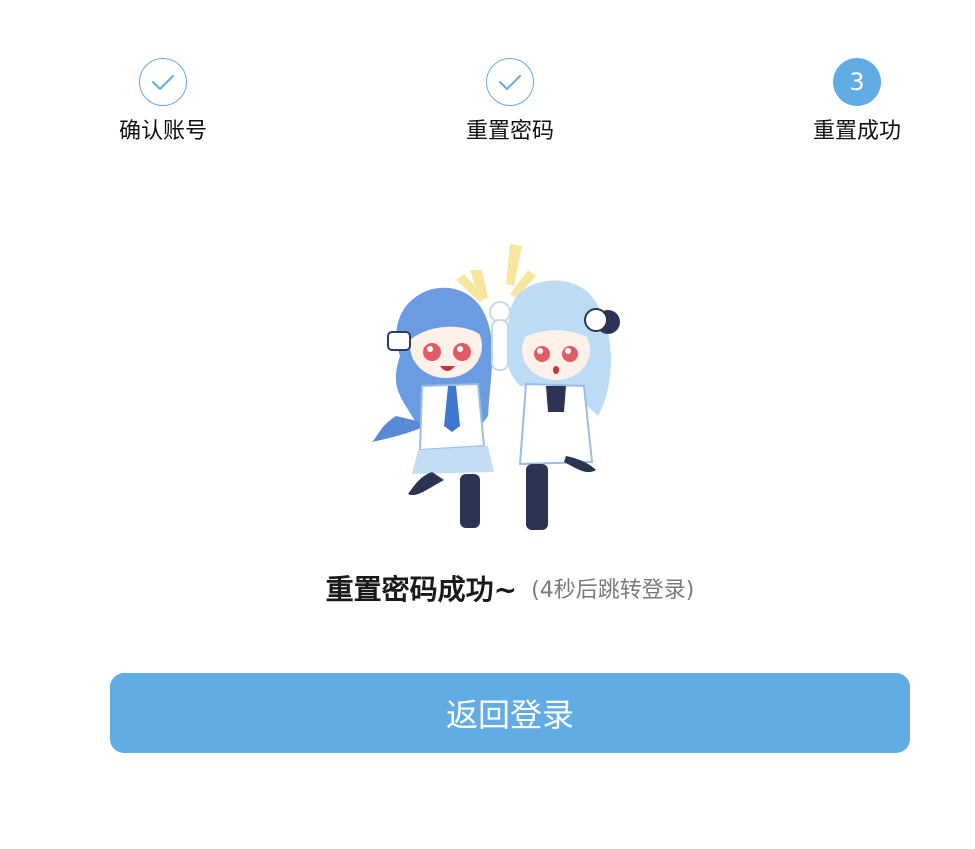  I want to click on redirect-countdown: (4秒后跳转登录), so click(613, 590).